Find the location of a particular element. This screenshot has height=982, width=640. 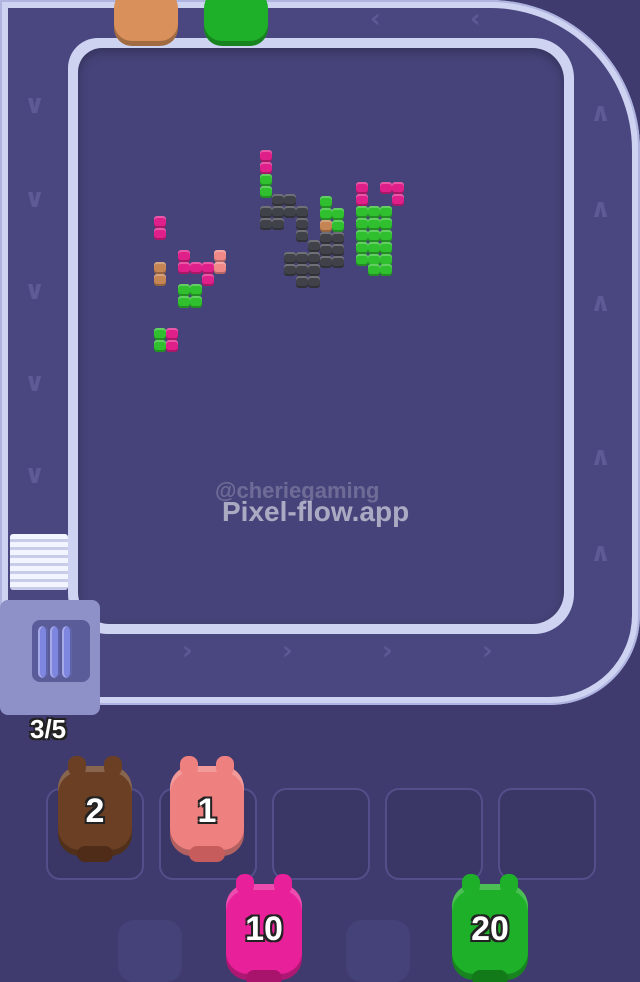

pink-pig-unit: 1 is located at coordinates (207, 809).